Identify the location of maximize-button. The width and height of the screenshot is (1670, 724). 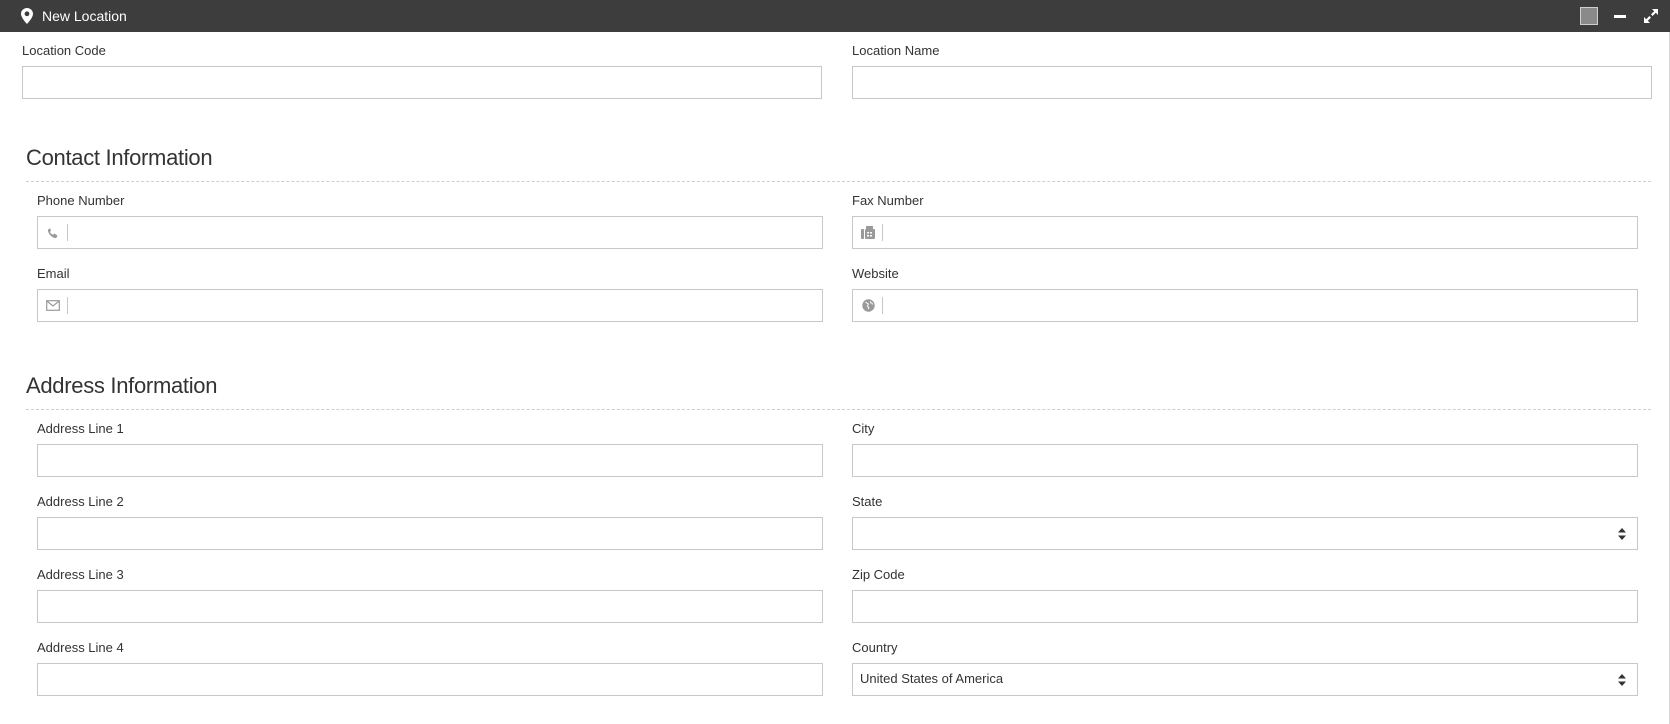
(1651, 16).